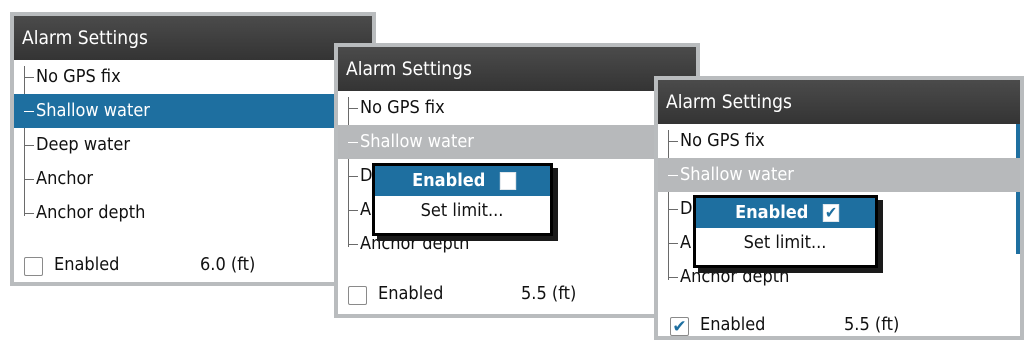  Describe the element at coordinates (679, 326) in the screenshot. I see `enabled-checkbox: ✔` at that location.